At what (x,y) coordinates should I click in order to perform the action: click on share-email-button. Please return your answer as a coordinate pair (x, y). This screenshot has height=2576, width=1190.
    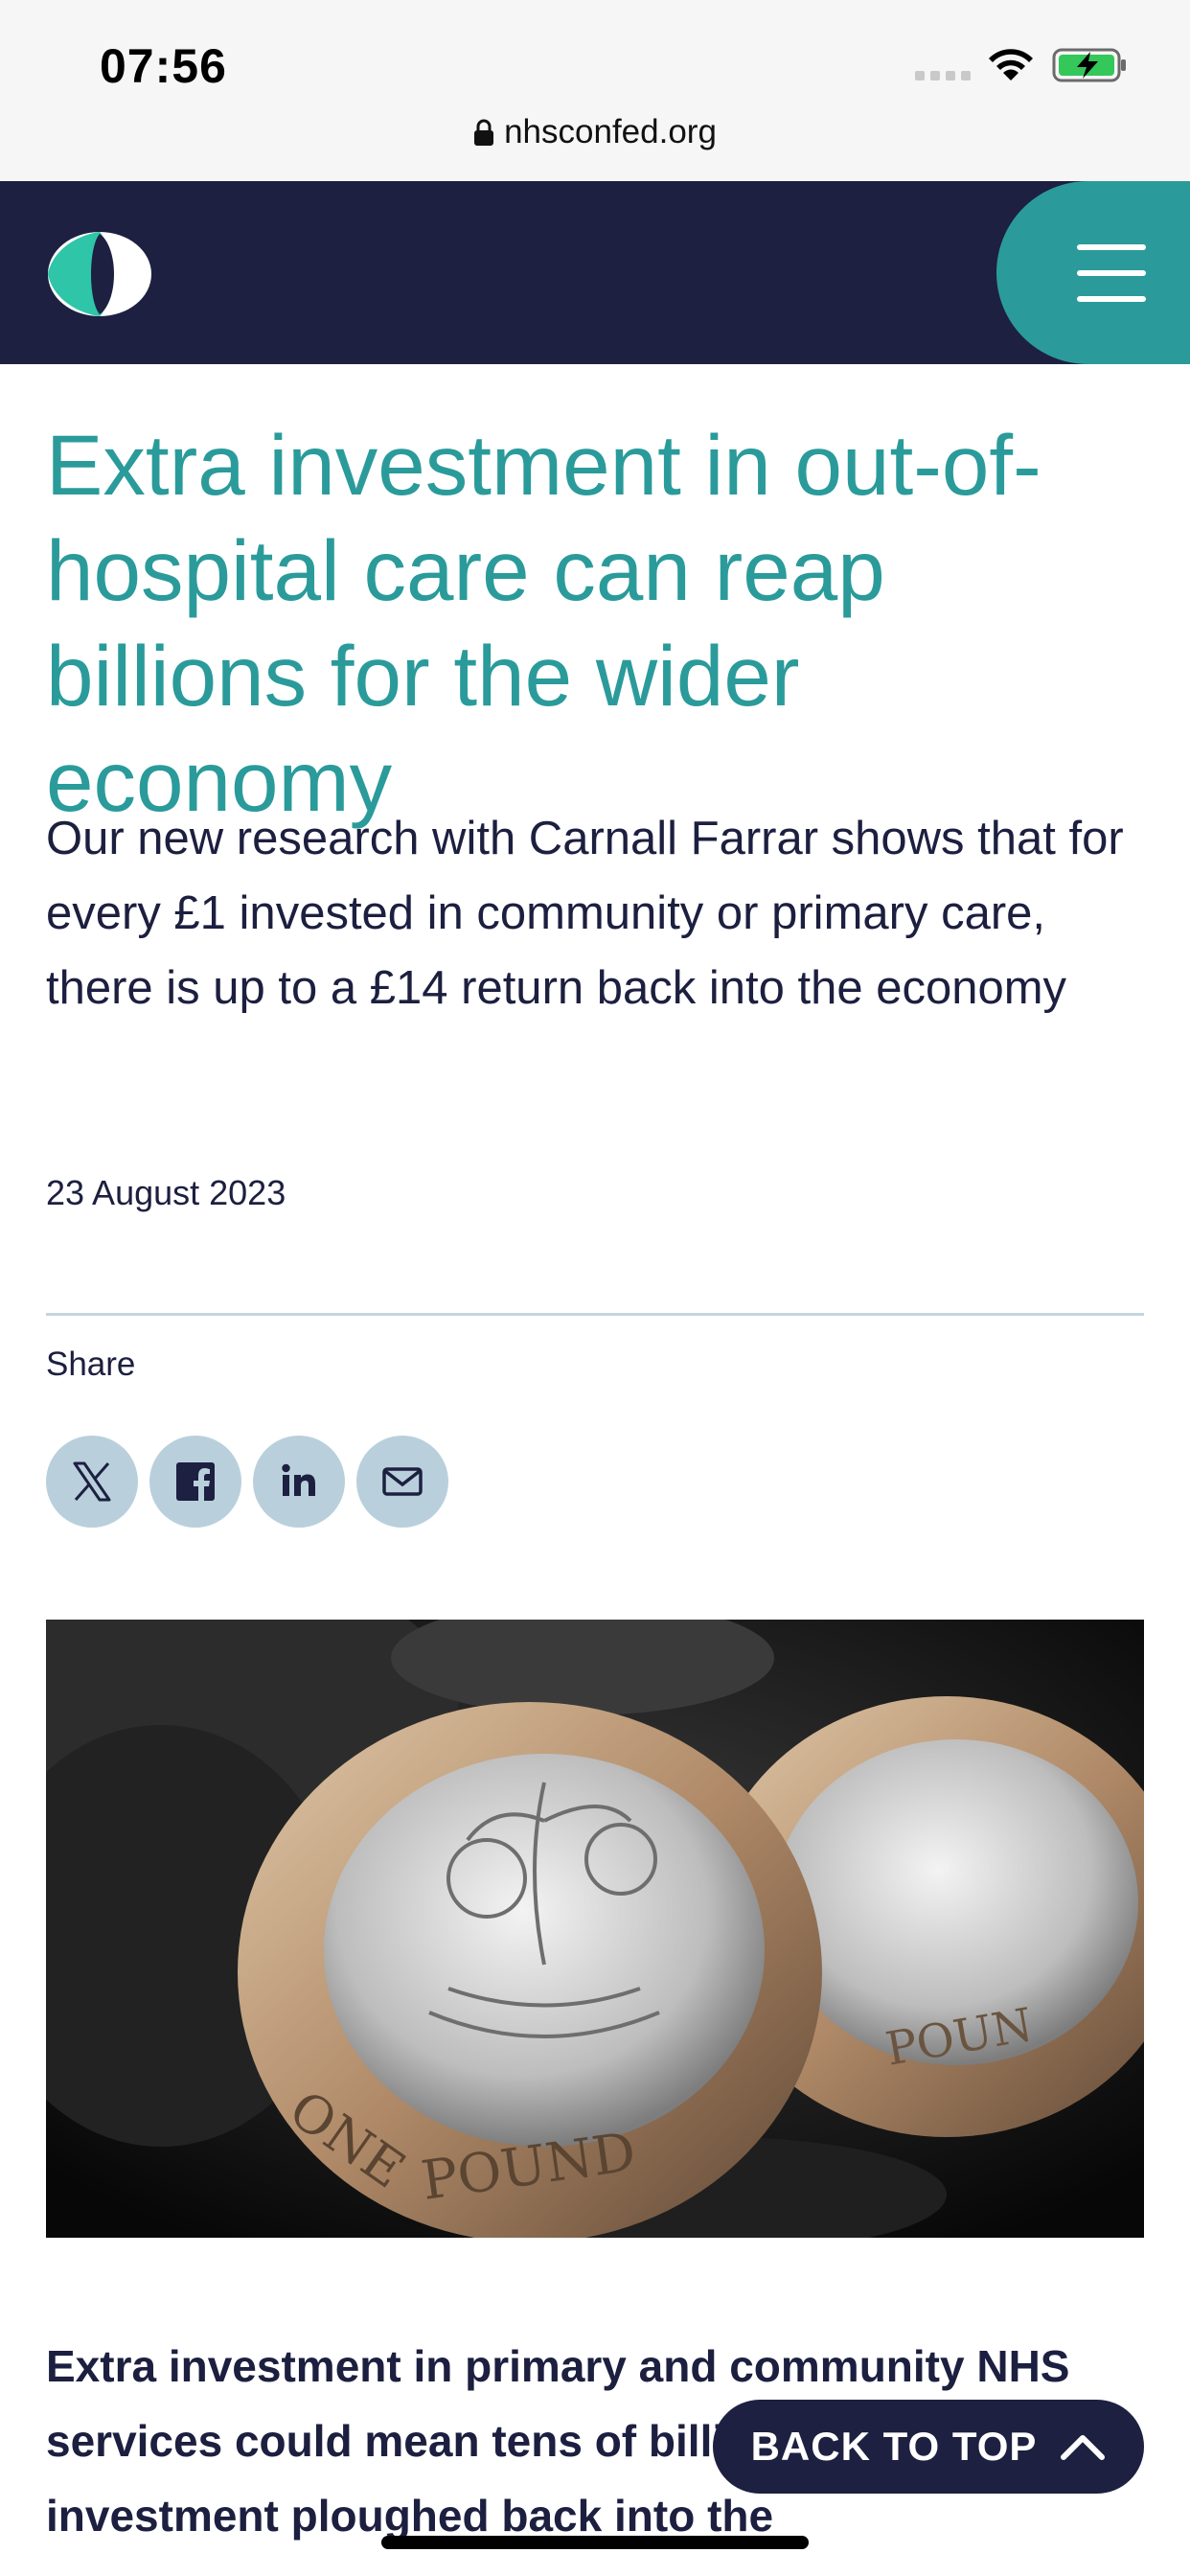
    Looking at the image, I should click on (402, 1482).